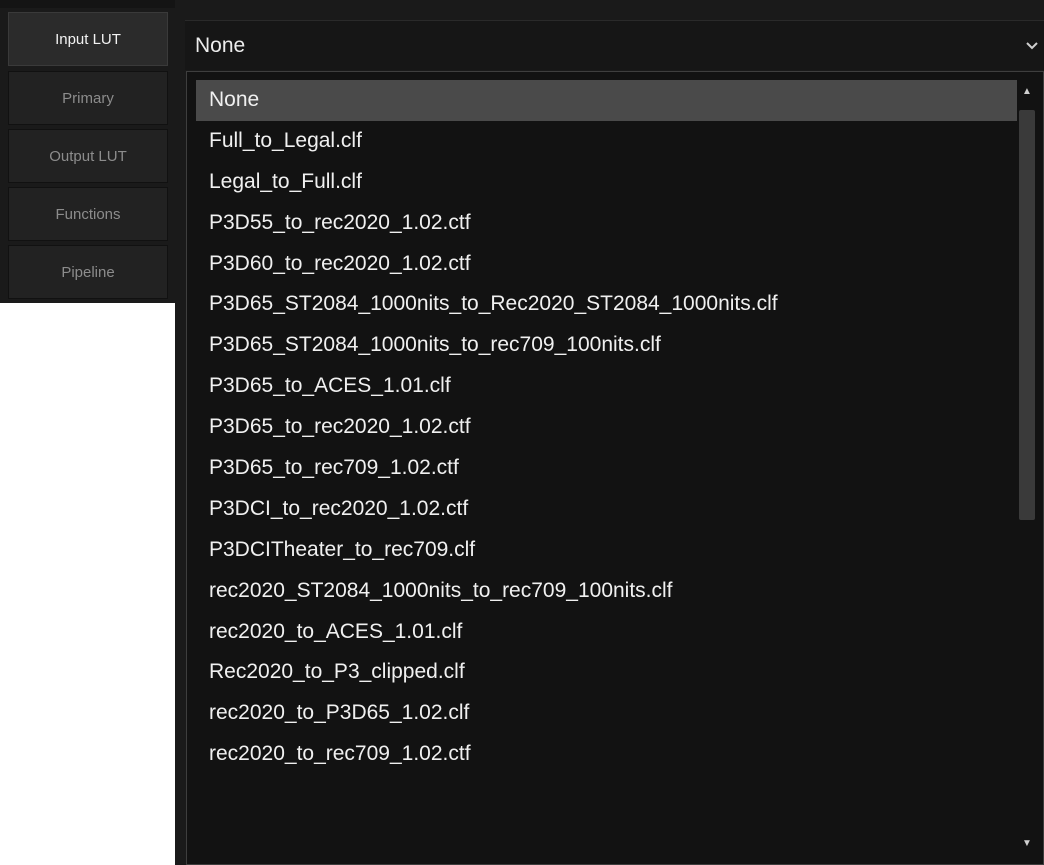 This screenshot has width=1044, height=865. Describe the element at coordinates (88, 156) in the screenshot. I see `tab-output-lut: Output LUT` at that location.